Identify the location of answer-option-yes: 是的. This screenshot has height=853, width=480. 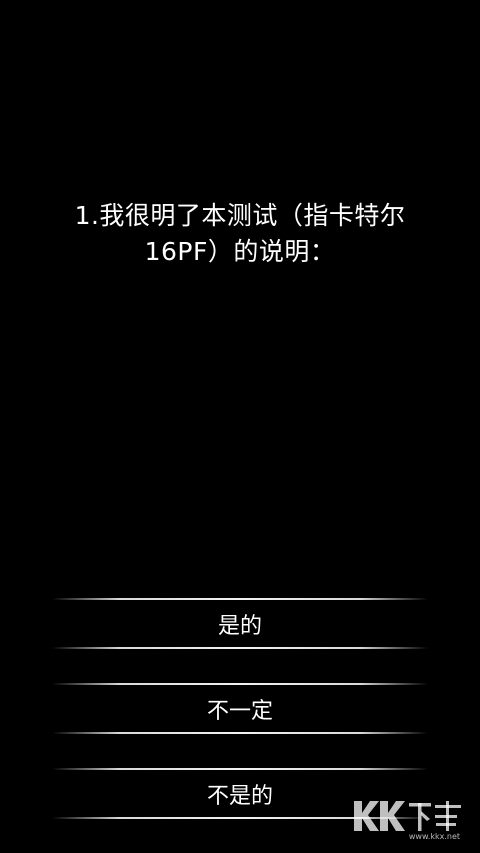
(240, 623).